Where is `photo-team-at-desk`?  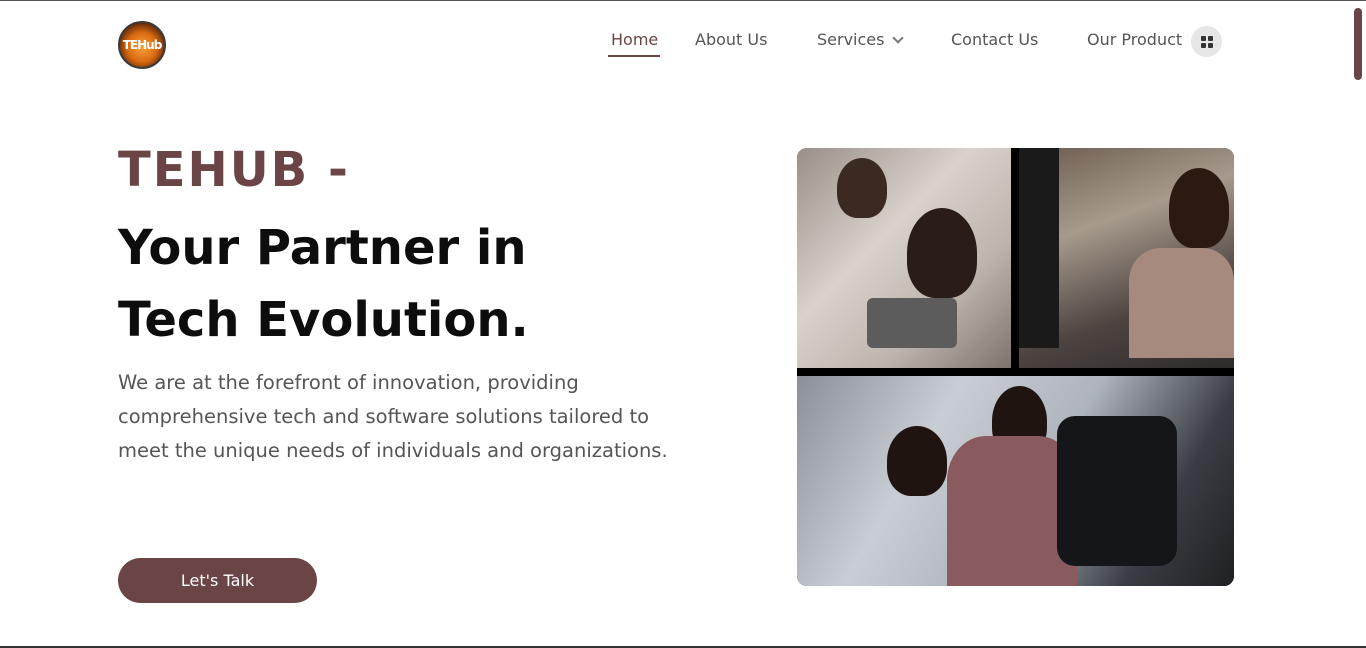 photo-team-at-desk is located at coordinates (904, 258).